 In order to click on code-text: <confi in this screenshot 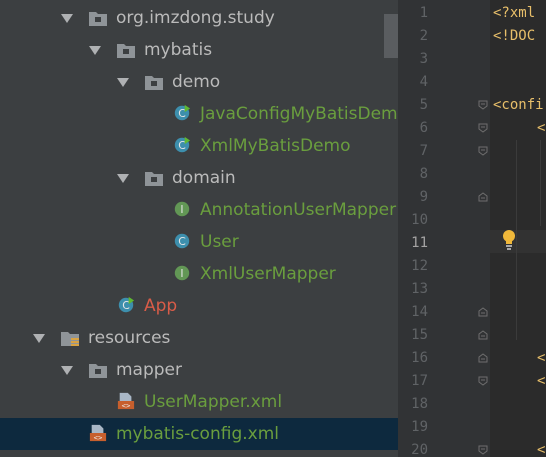, I will do `click(518, 105)`.